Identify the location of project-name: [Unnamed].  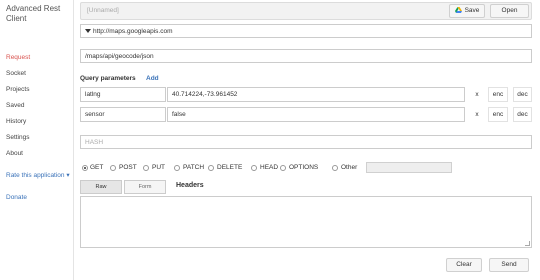
(103, 10).